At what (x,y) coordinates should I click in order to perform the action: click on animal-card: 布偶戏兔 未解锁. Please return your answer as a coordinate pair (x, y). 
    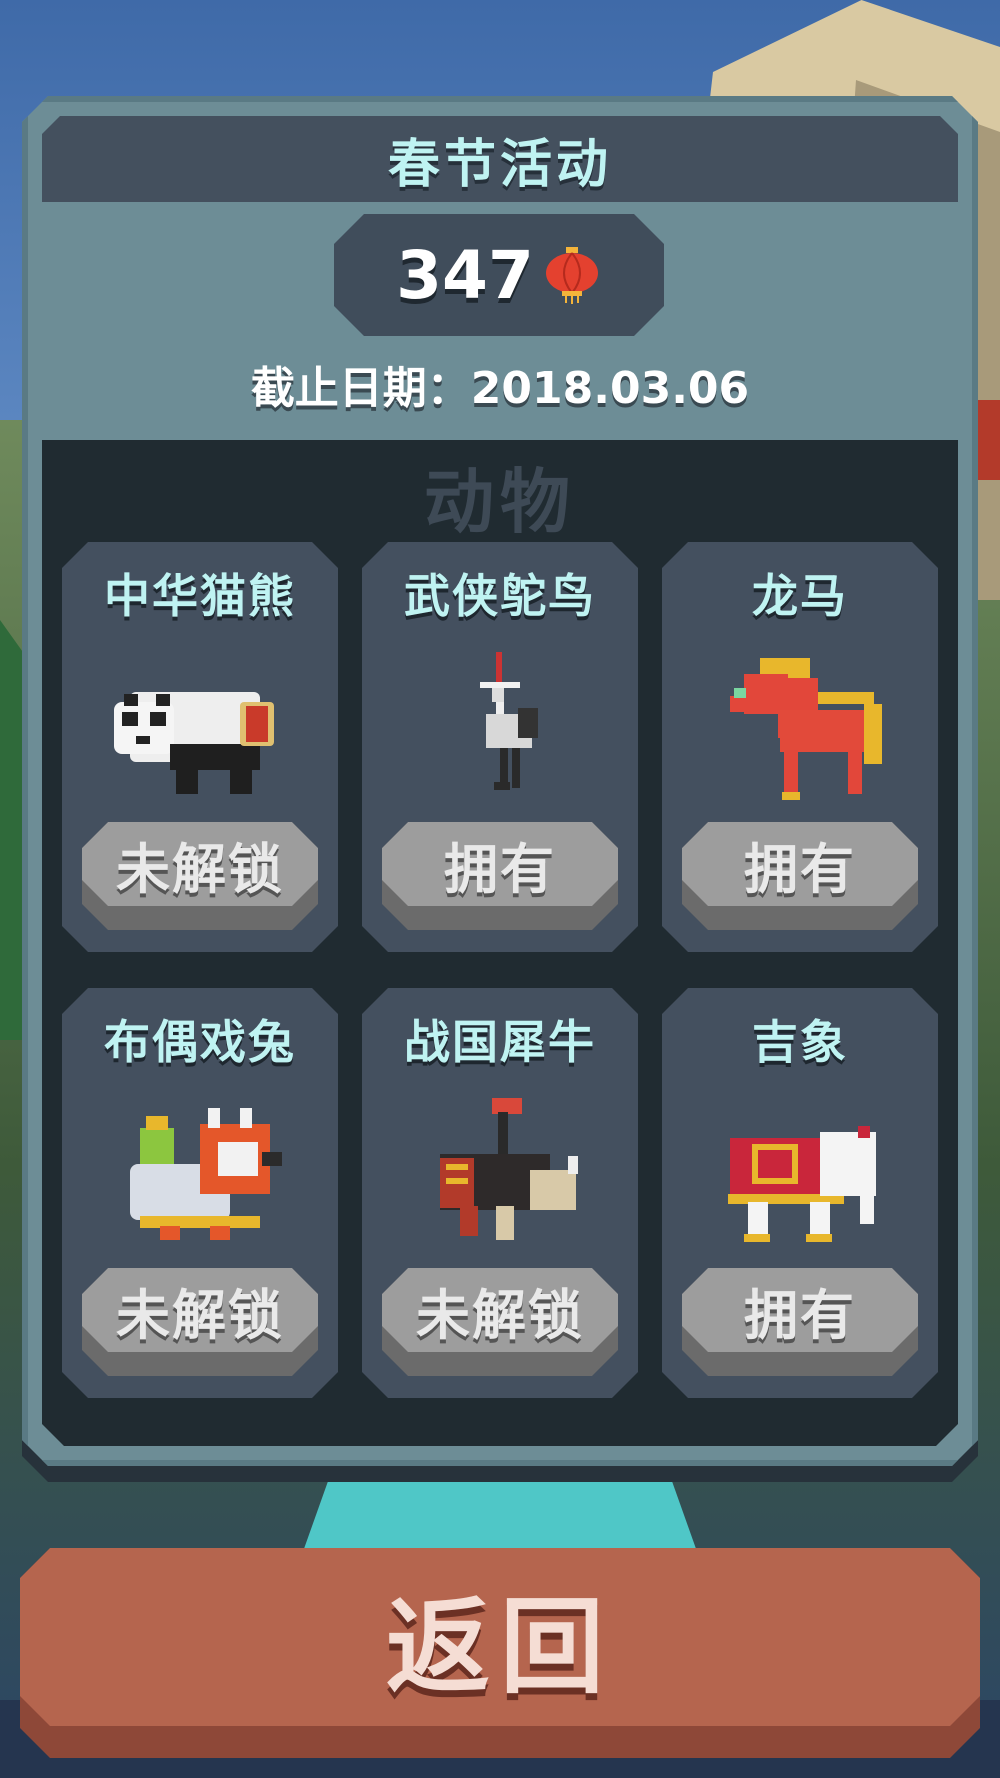
    Looking at the image, I should click on (200, 1193).